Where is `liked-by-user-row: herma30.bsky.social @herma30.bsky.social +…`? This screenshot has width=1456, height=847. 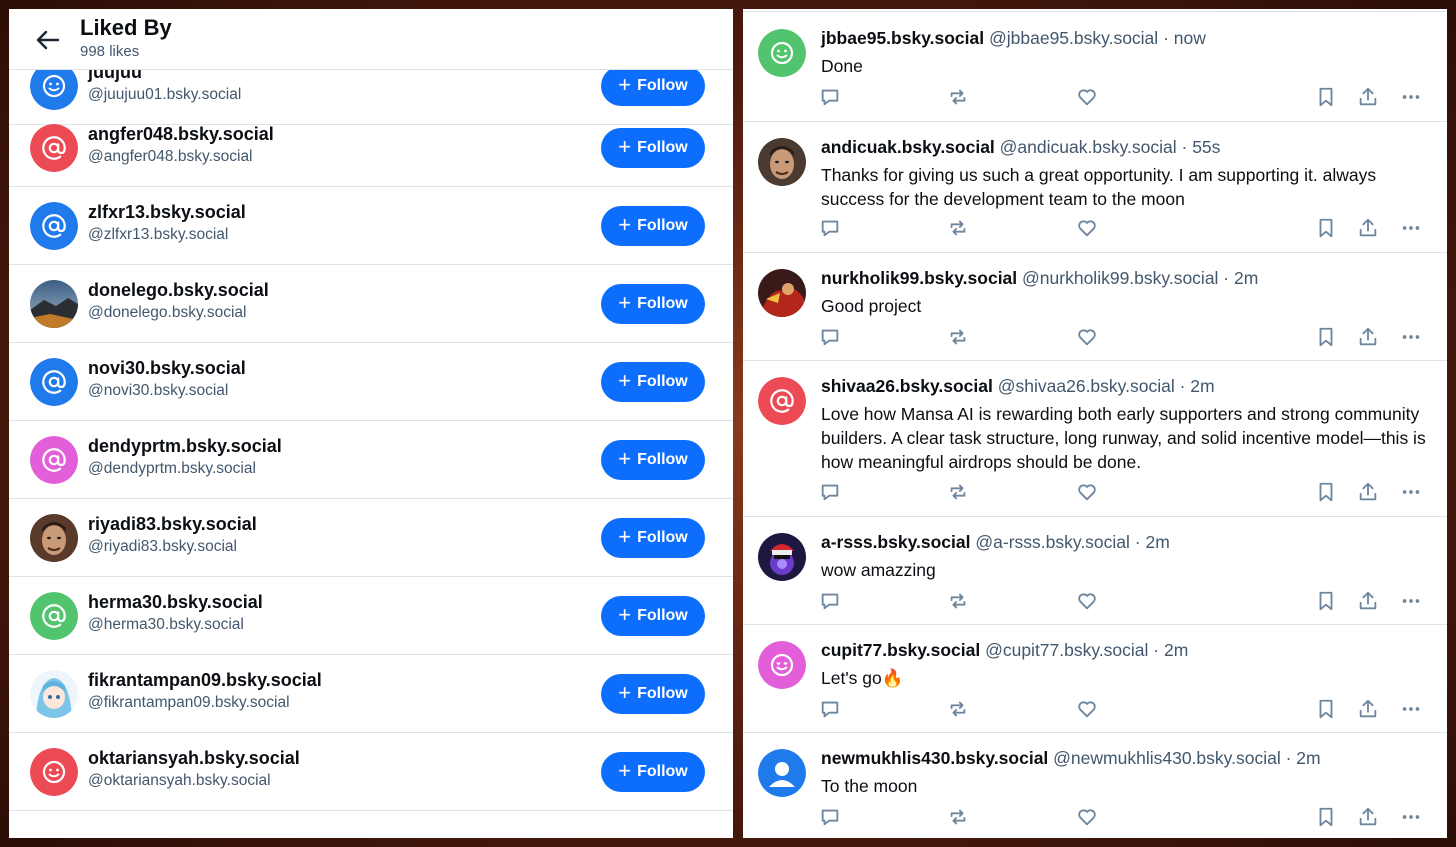
liked-by-user-row: herma30.bsky.social @herma30.bsky.social +… is located at coordinates (371, 616).